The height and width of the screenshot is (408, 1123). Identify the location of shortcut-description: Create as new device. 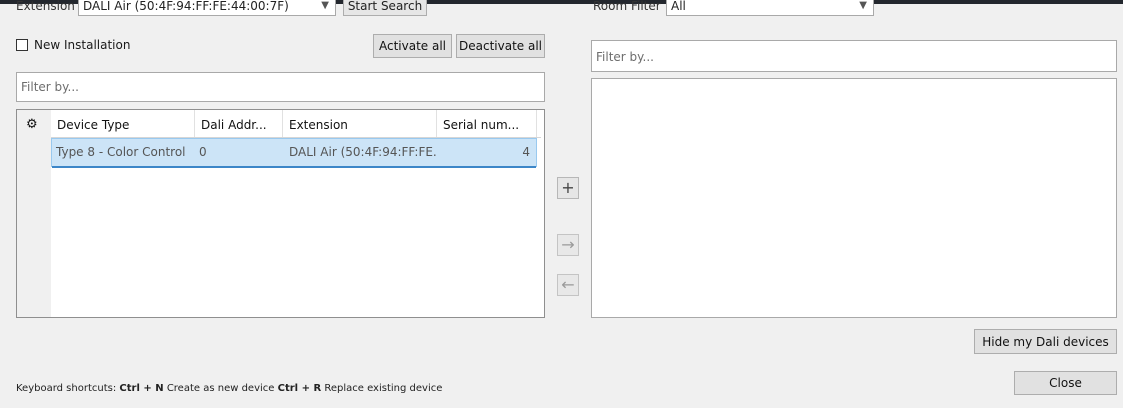
(220, 388).